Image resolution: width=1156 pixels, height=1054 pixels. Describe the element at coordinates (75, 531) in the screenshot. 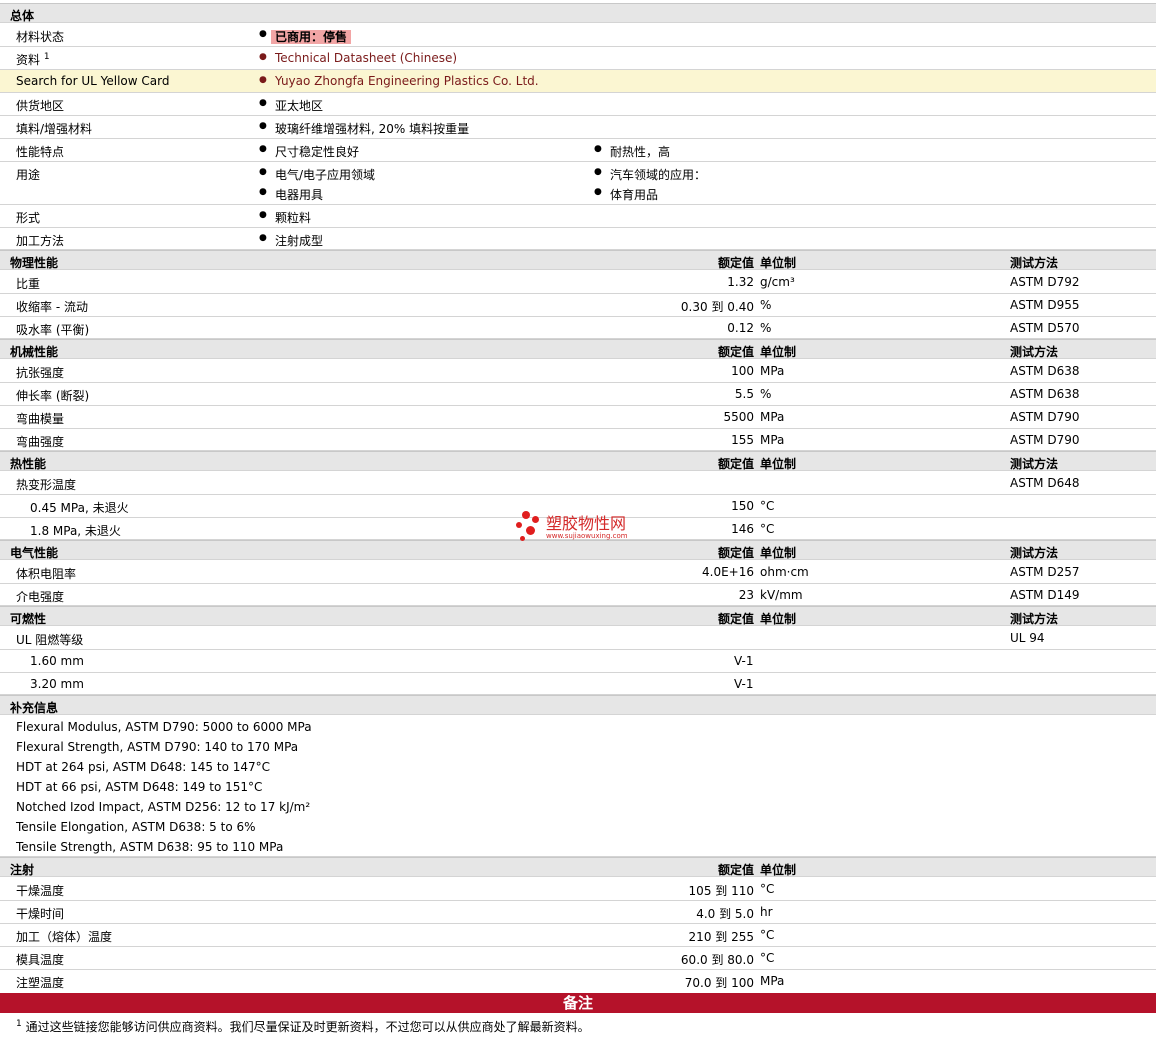

I see `row-label: 1.8 MPa, 未退火` at that location.